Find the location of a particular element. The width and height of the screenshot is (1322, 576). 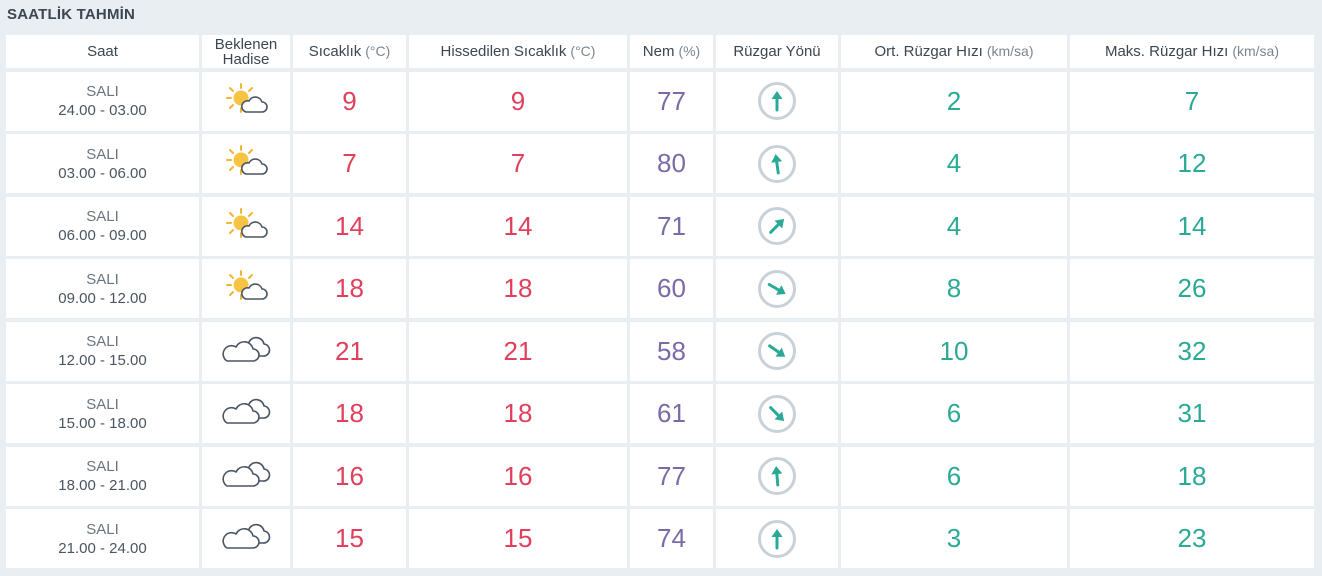

hour-range: 12.00 - 15.00 is located at coordinates (102, 360).